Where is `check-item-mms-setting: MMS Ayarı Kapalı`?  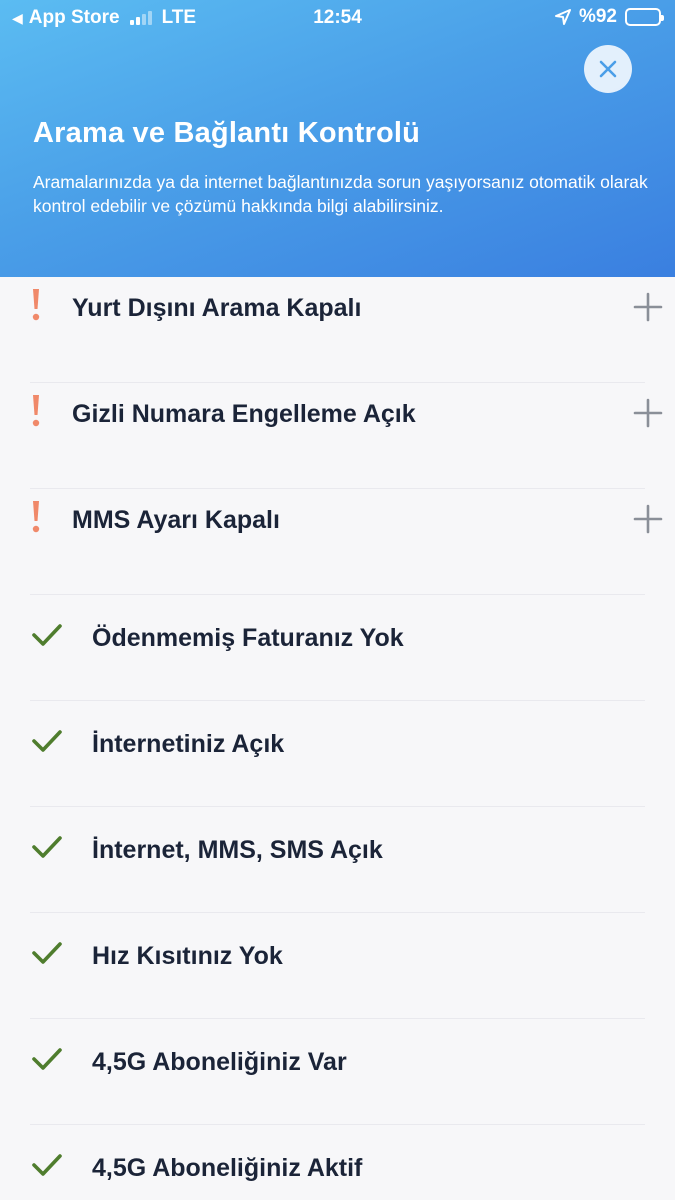 check-item-mms-setting: MMS Ayarı Kapalı is located at coordinates (346, 542).